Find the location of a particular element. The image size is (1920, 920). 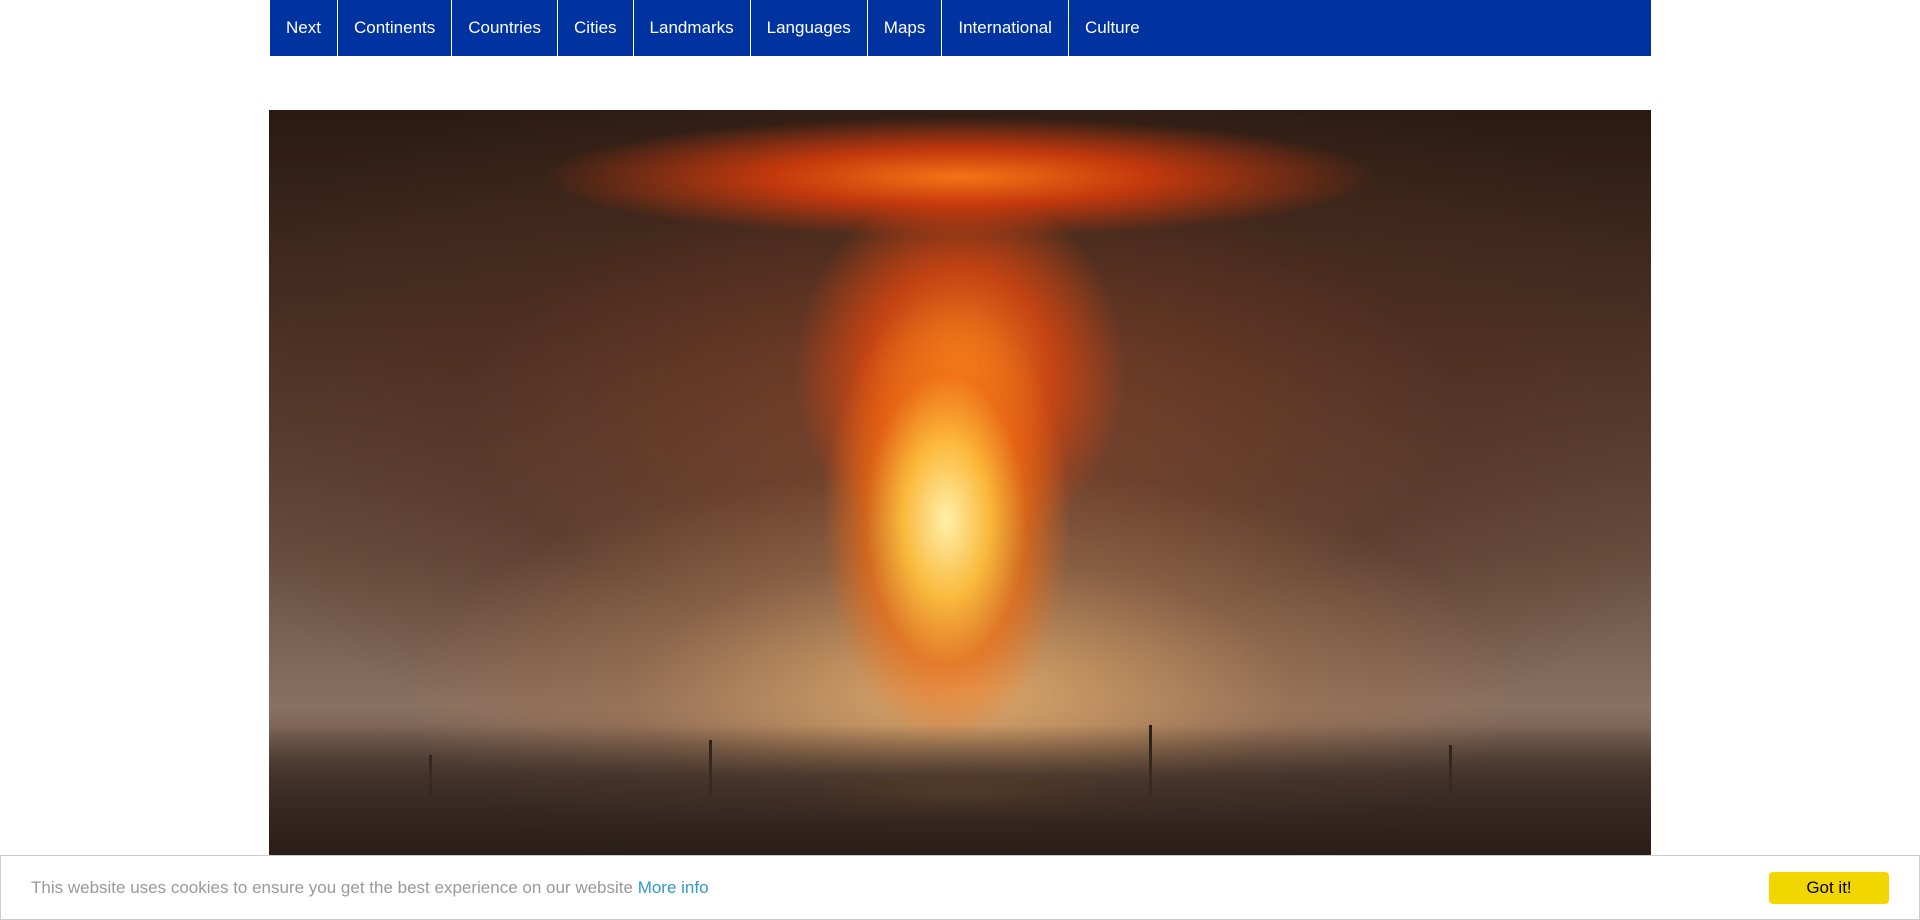

nav-item-languages: Languages is located at coordinates (809, 28).